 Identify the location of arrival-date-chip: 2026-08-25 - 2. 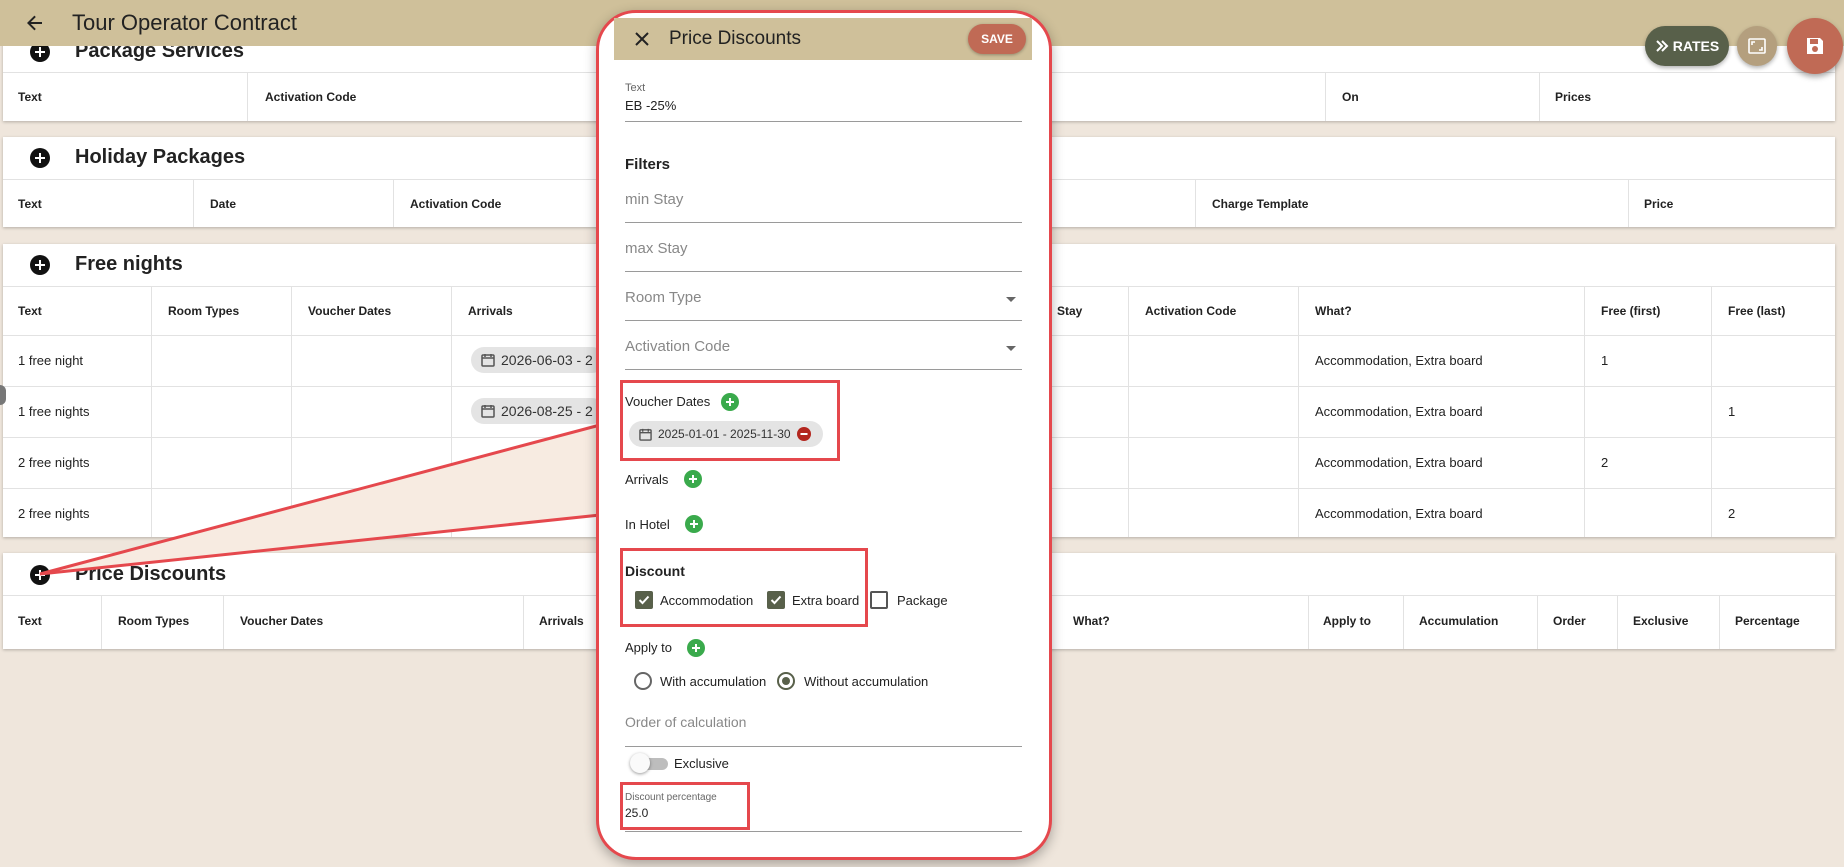
(538, 411).